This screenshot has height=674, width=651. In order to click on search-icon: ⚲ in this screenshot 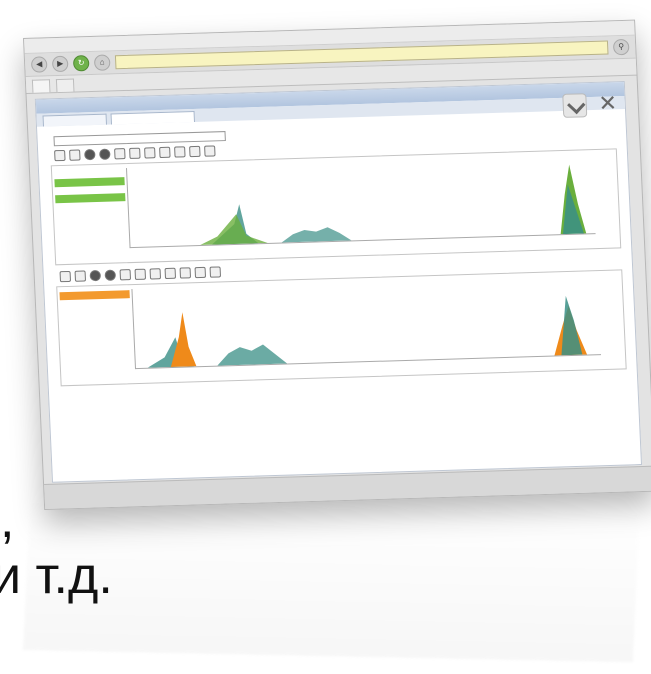, I will do `click(621, 47)`.